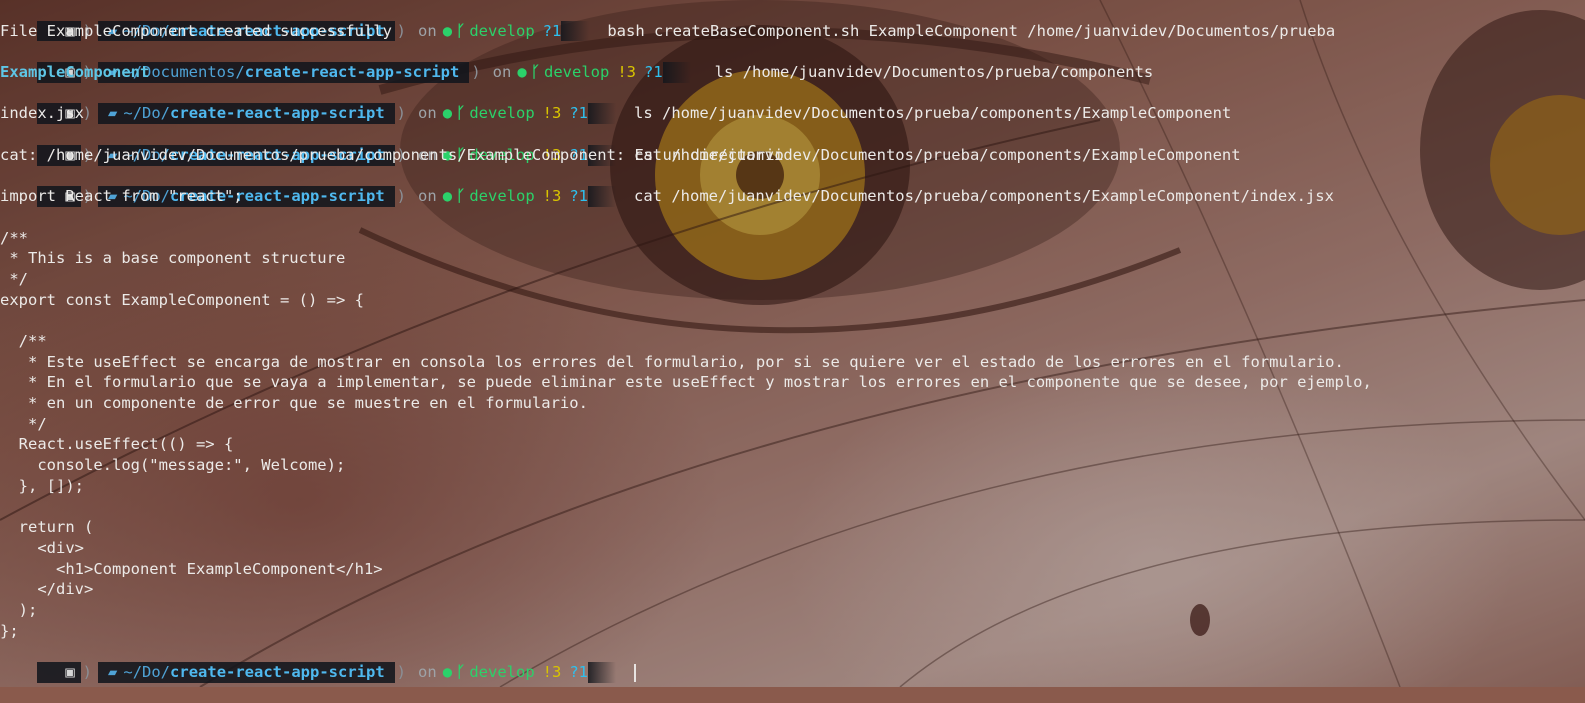 Image resolution: width=1585 pixels, height=703 pixels. What do you see at coordinates (121, 196) in the screenshot?
I see `code-line: import React from "react";` at bounding box center [121, 196].